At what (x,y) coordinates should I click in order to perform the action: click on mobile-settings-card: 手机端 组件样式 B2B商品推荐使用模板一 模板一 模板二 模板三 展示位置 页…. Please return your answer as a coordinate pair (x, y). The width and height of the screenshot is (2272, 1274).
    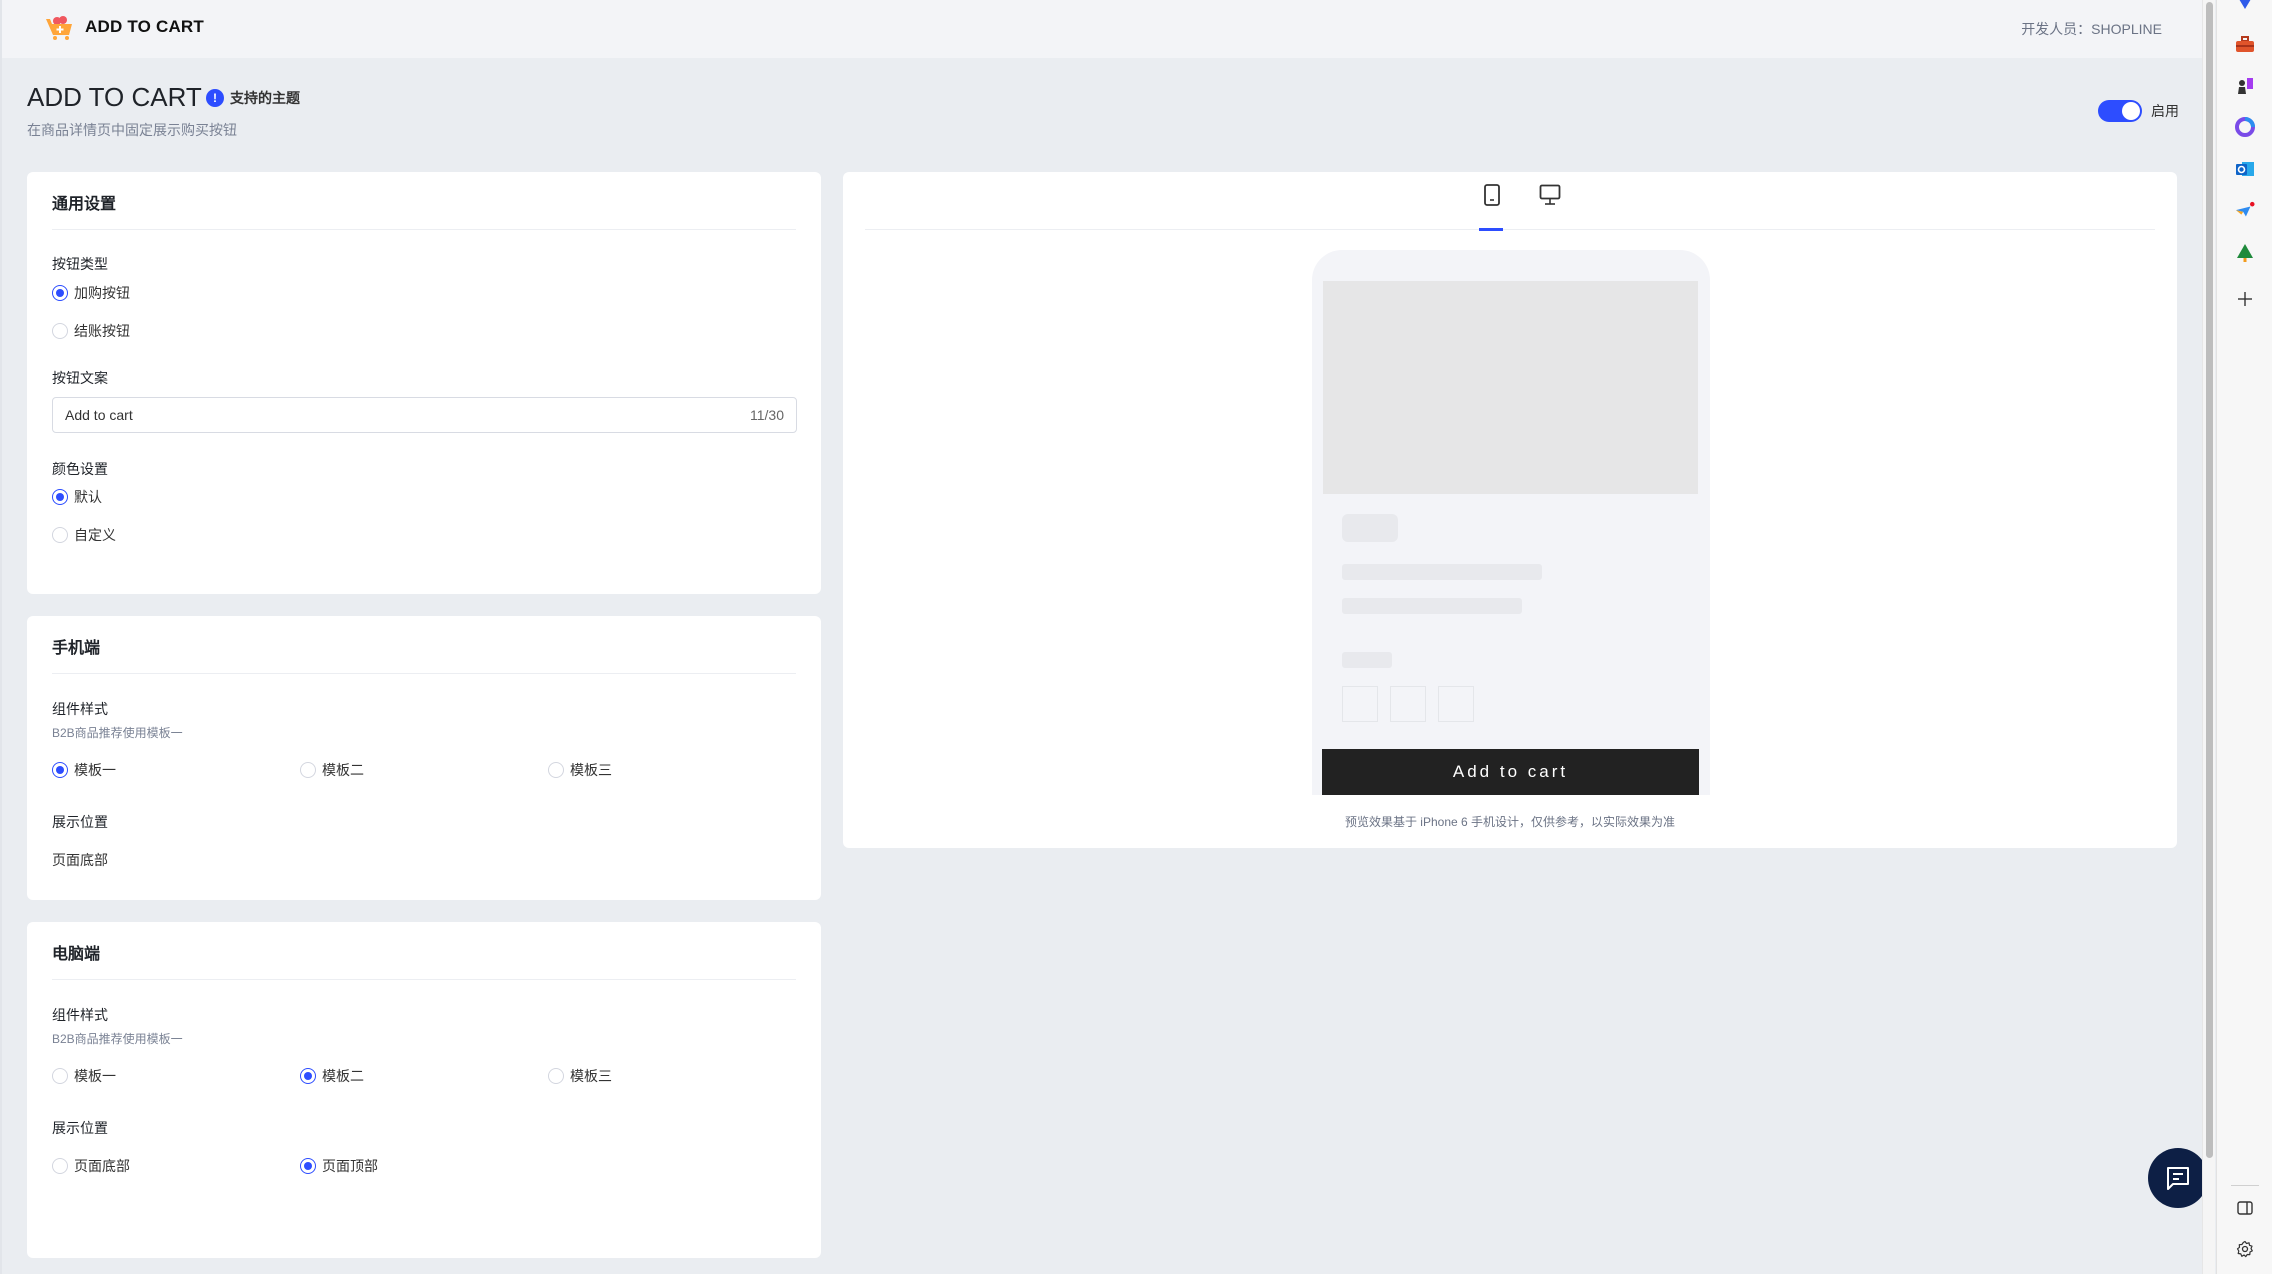
    Looking at the image, I should click on (424, 758).